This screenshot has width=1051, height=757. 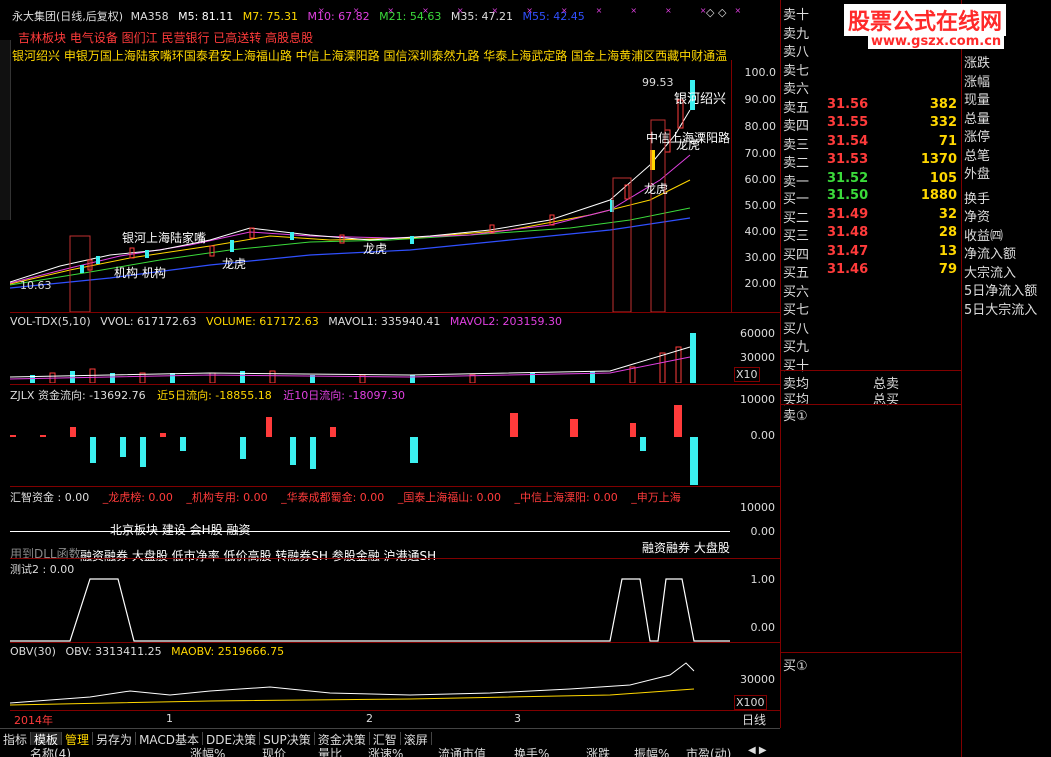 I want to click on fund-axis-10000: 10000, so click(x=757, y=399).